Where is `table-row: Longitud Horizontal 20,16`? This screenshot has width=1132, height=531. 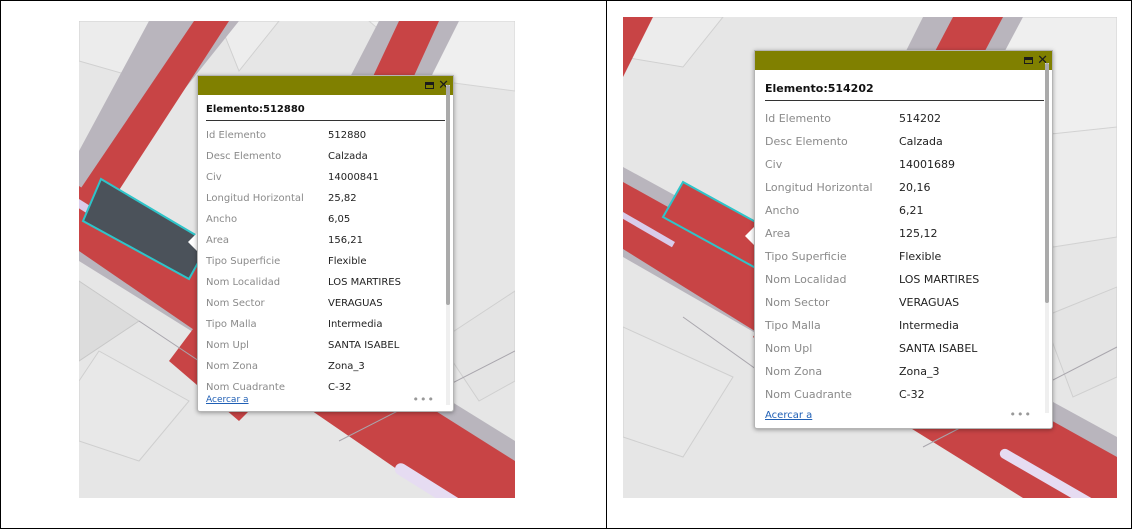 table-row: Longitud Horizontal 20,16 is located at coordinates (908, 187).